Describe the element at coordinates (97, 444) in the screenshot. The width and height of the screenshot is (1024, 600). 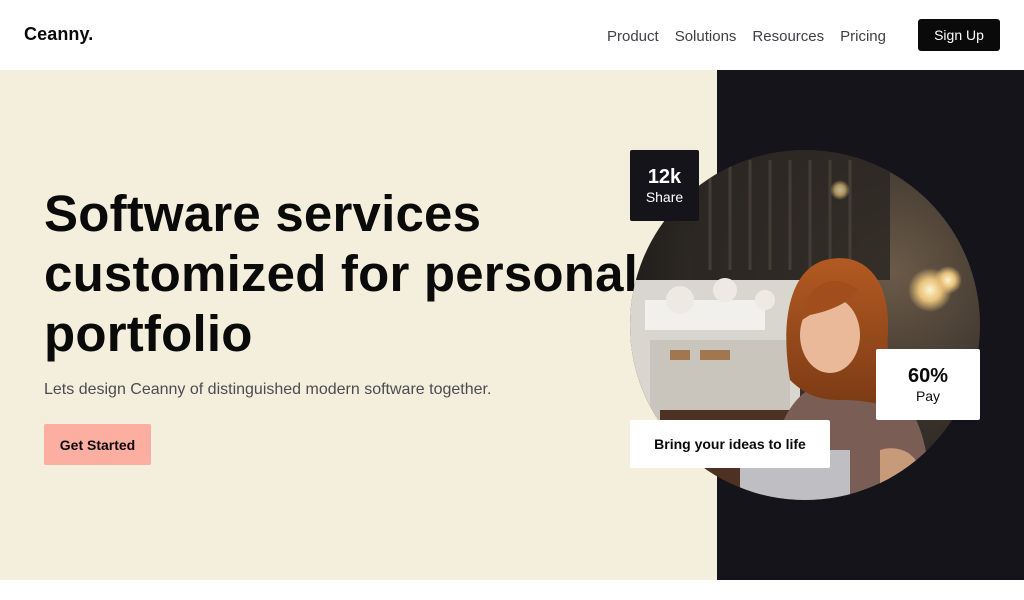
I see `get-started-button: Get Started` at that location.